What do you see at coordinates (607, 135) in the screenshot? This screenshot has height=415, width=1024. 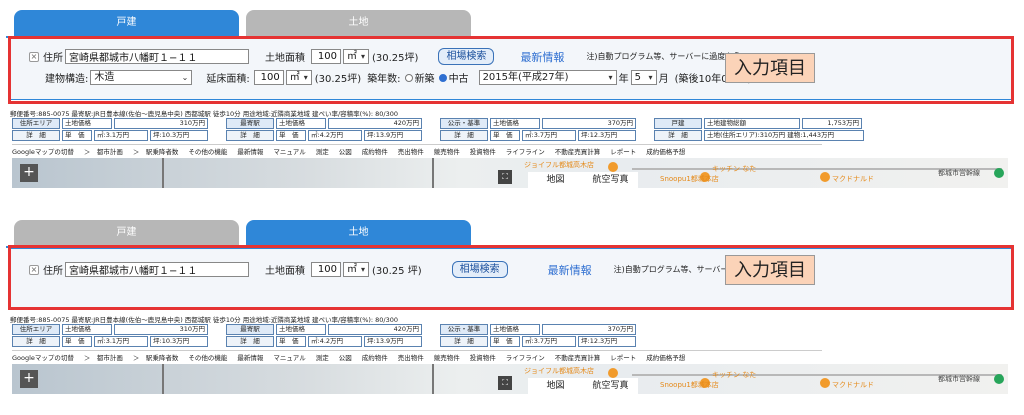 I see `public-tsubo: 坪:12.3万円` at bounding box center [607, 135].